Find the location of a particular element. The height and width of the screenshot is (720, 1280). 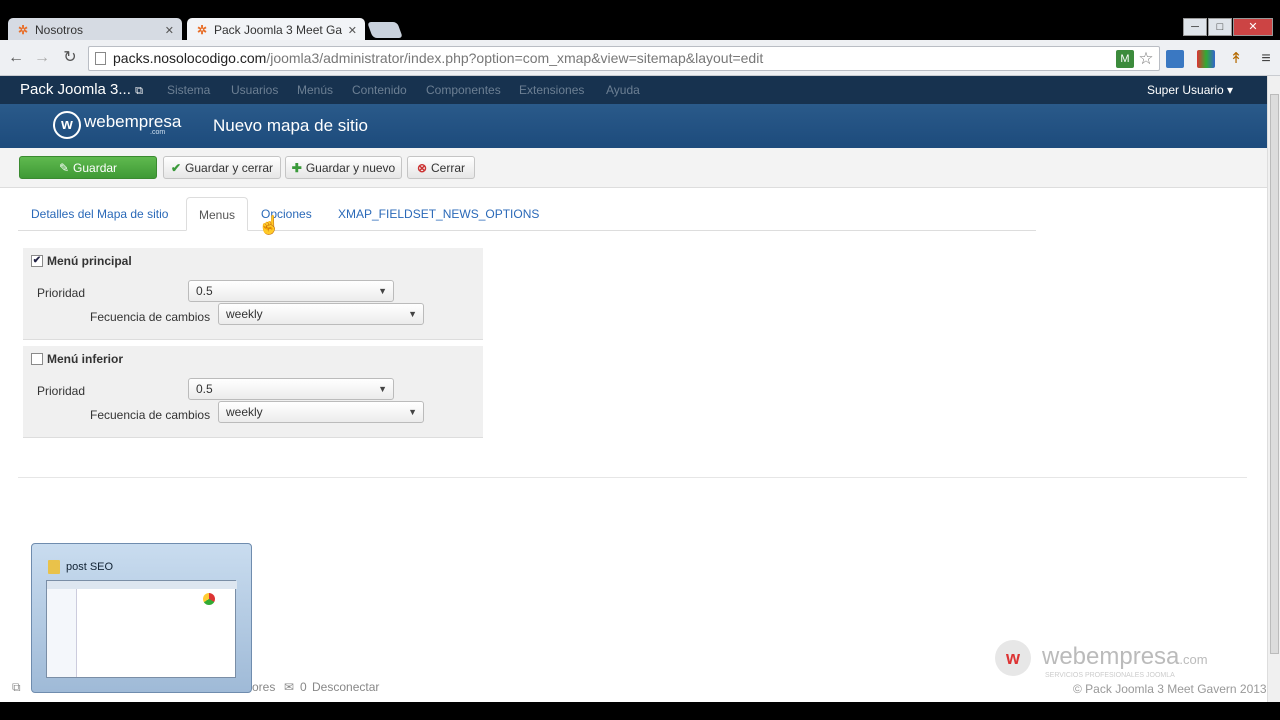

tab-news-options: XMAP_FIELDSET_NEWS_OPTIONS is located at coordinates (438, 214).